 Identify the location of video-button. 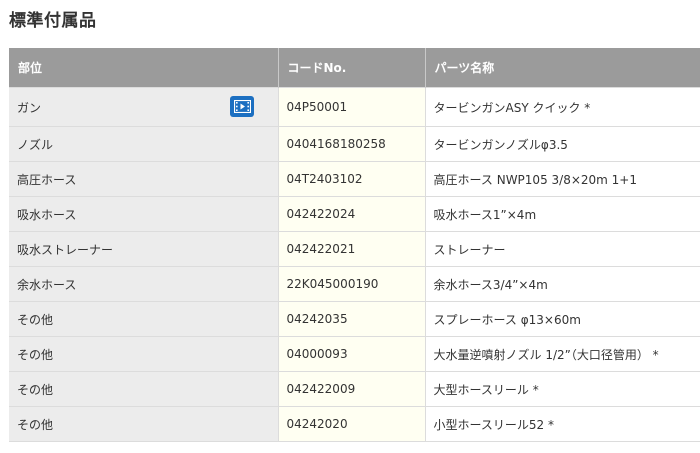
(242, 106).